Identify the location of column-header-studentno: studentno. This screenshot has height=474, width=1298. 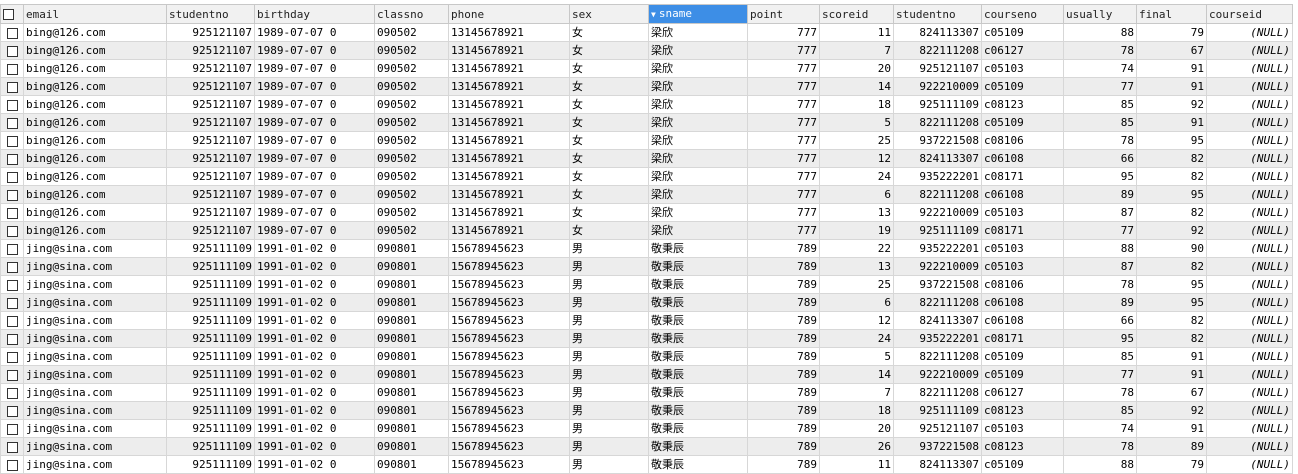
(210, 14).